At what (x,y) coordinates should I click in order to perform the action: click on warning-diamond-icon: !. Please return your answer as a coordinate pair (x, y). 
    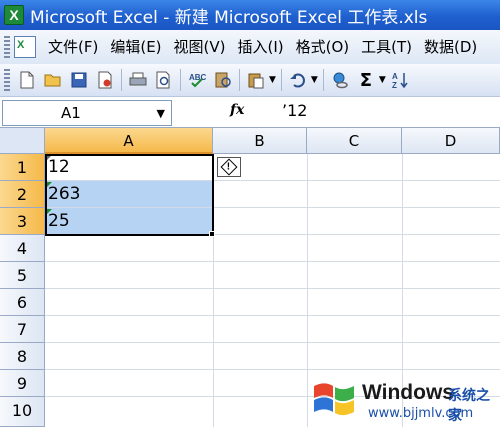
    Looking at the image, I should click on (229, 167).